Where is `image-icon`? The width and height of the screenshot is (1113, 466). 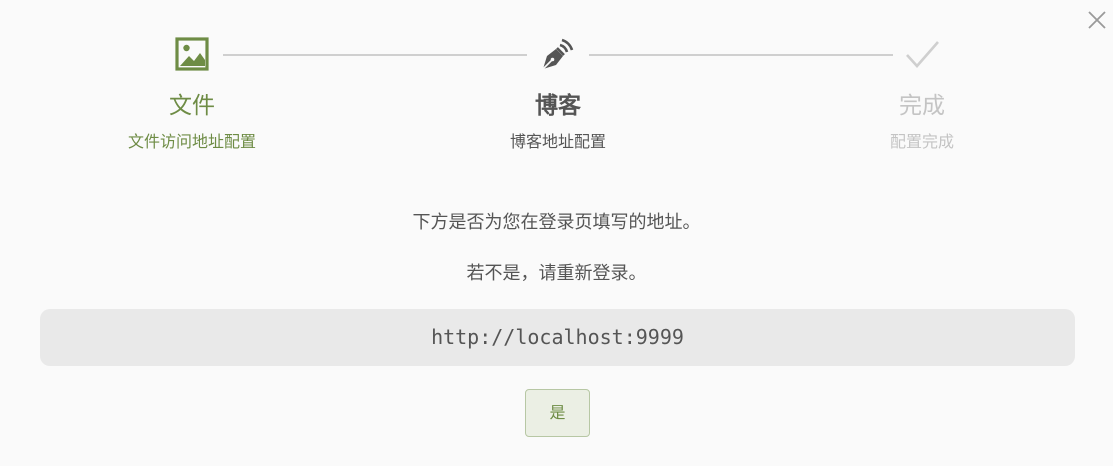
image-icon is located at coordinates (192, 54).